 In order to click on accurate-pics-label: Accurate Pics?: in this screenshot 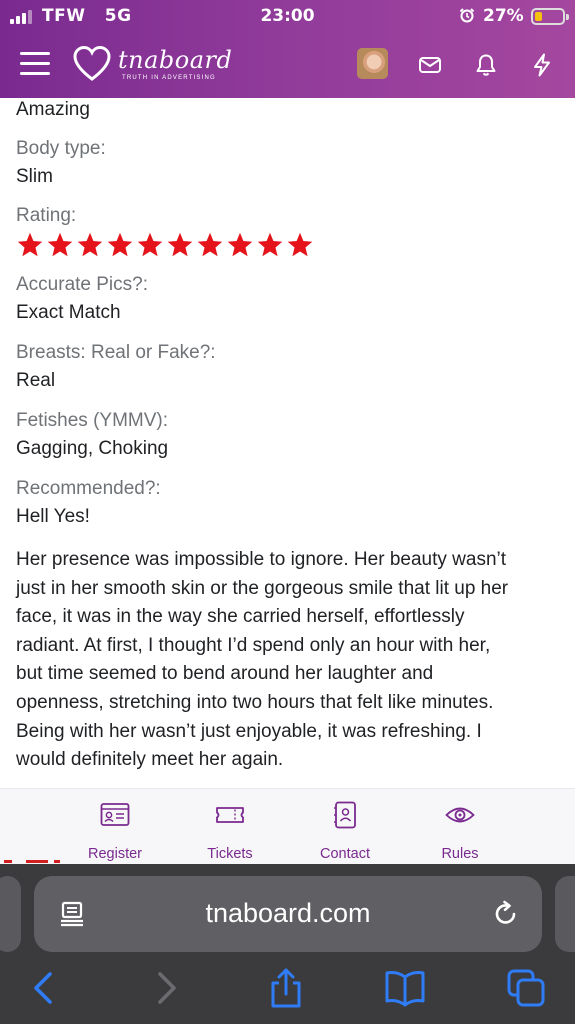, I will do `click(82, 284)`.